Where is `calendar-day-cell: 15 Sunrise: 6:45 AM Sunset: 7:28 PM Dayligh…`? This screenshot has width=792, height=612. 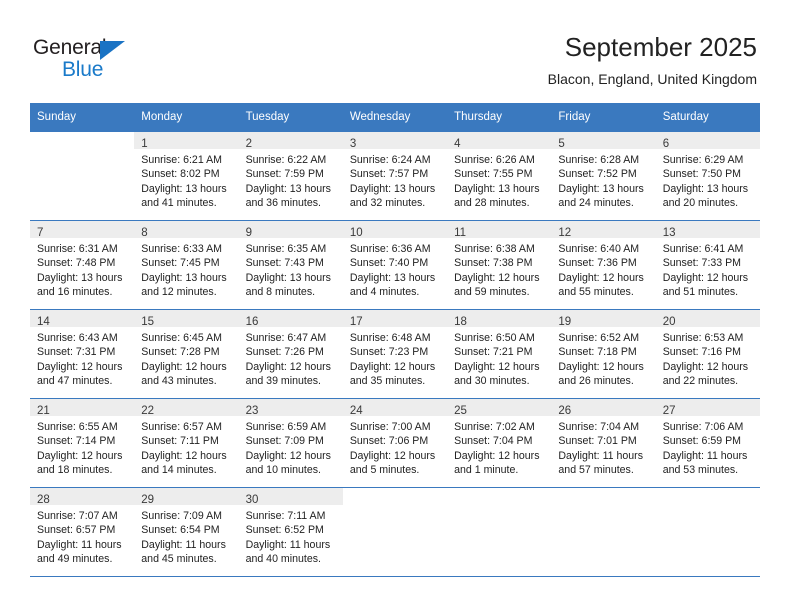
calendar-day-cell: 15 Sunrise: 6:45 AM Sunset: 7:28 PM Dayligh… is located at coordinates (186, 354).